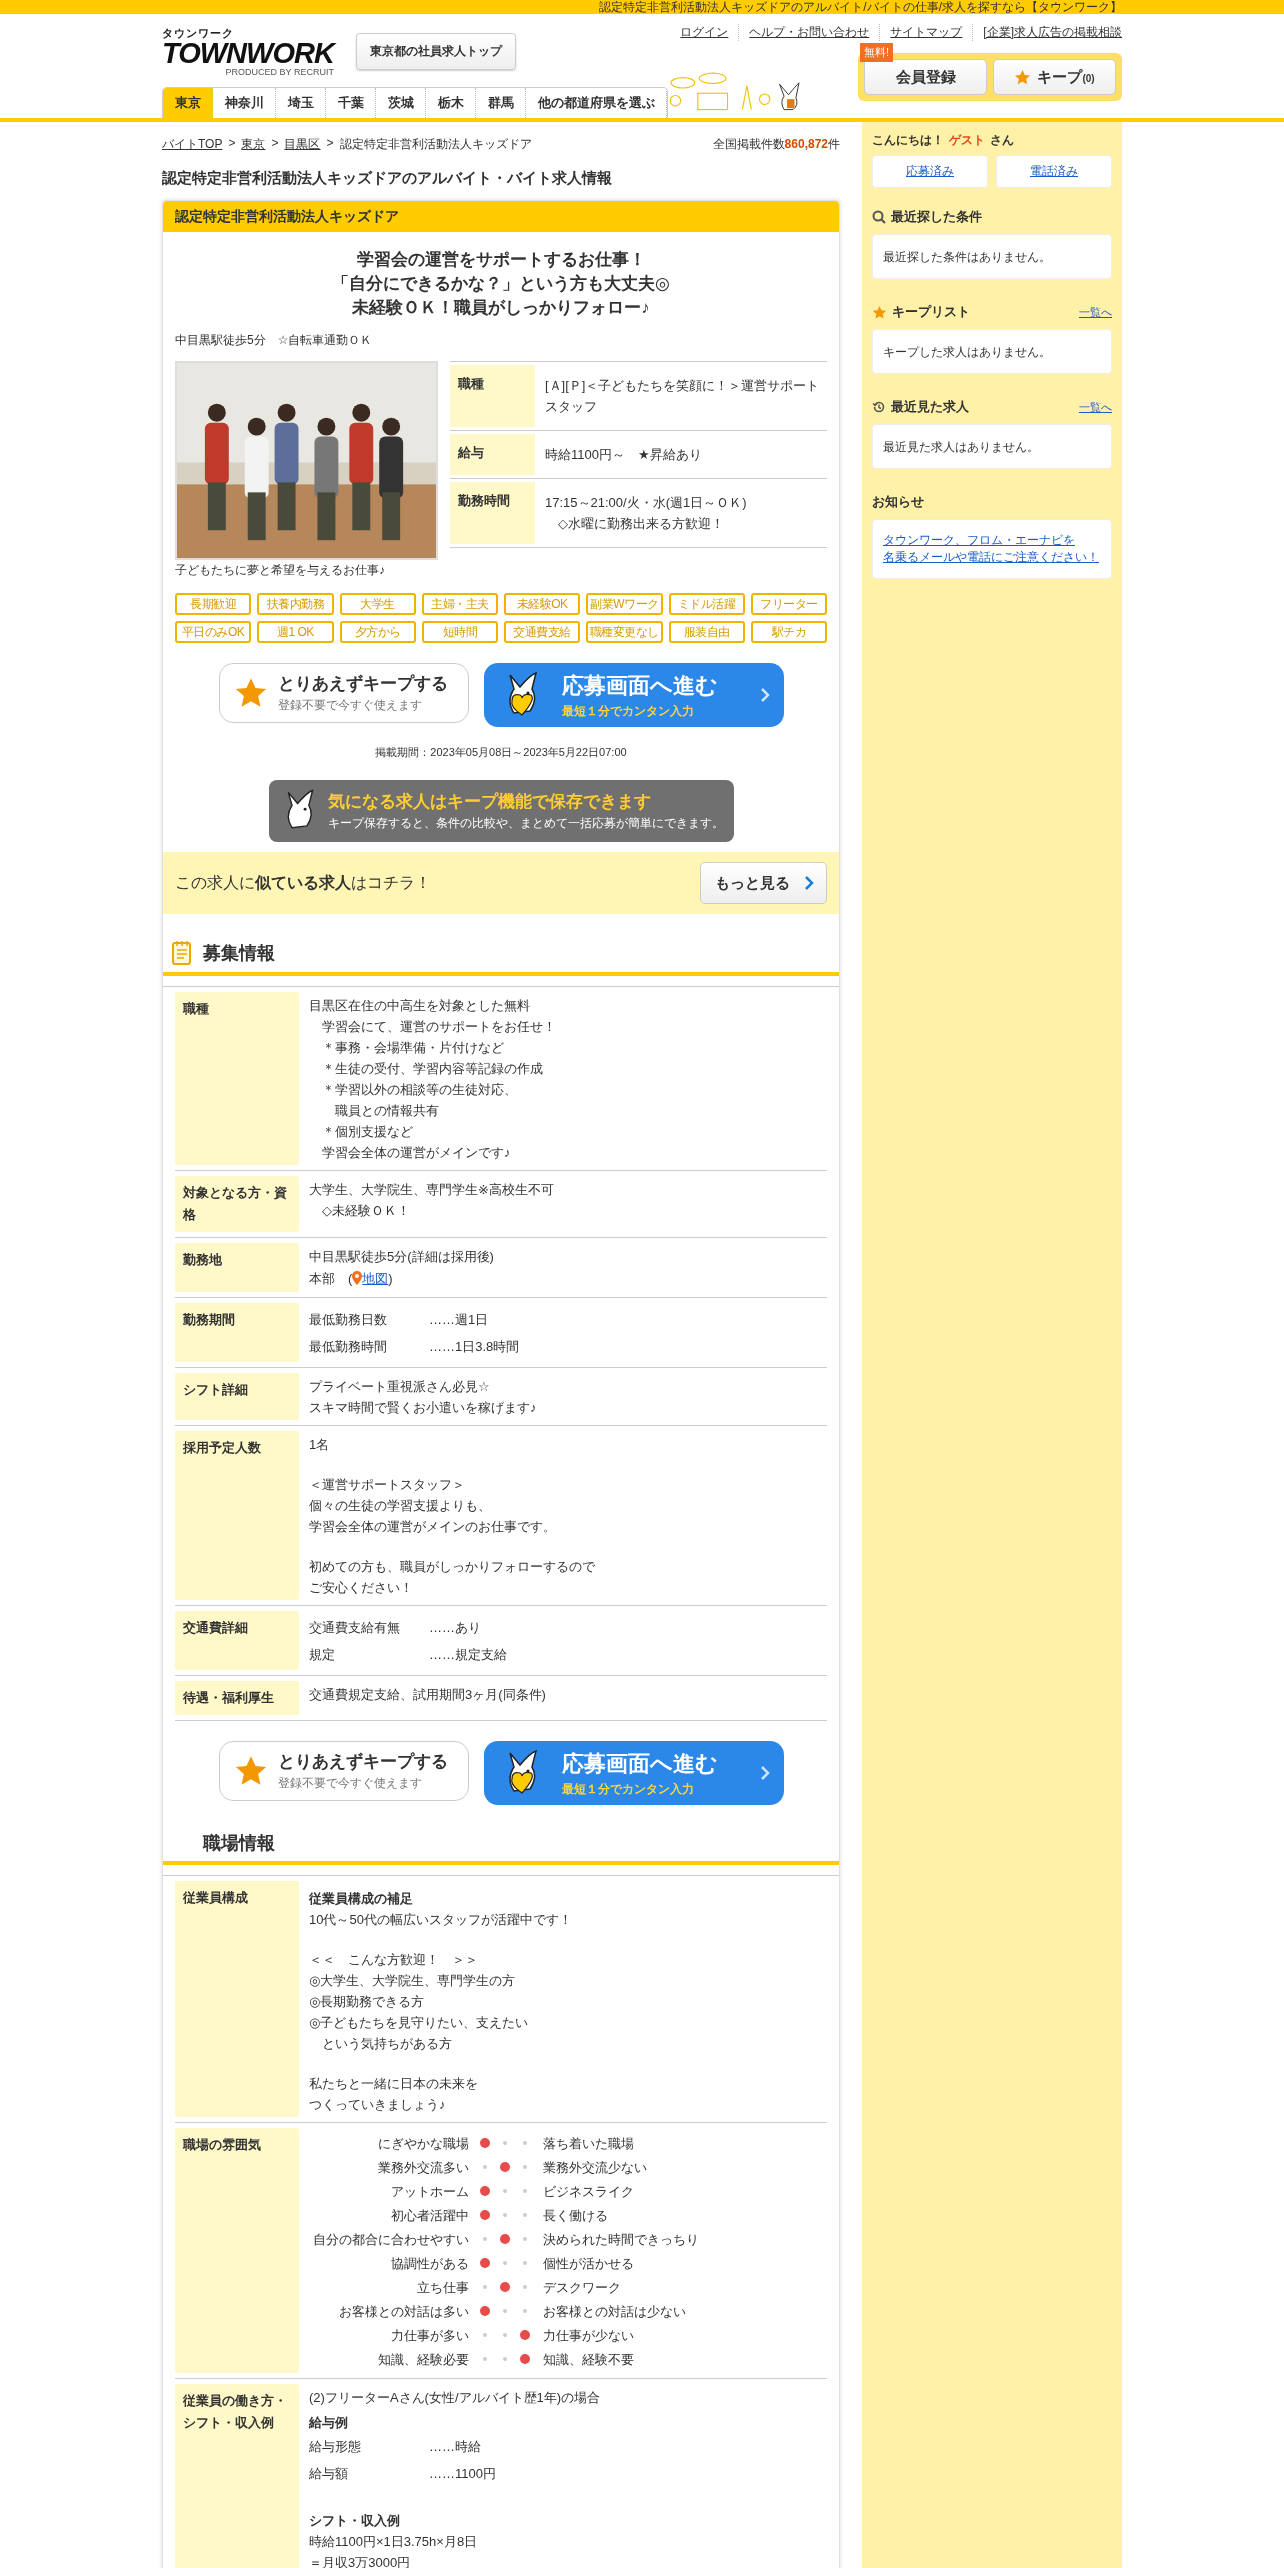 This screenshot has height=2568, width=1284. I want to click on detail-text: ◎子どもたちを見守りたい、支えたい, so click(419, 2023).